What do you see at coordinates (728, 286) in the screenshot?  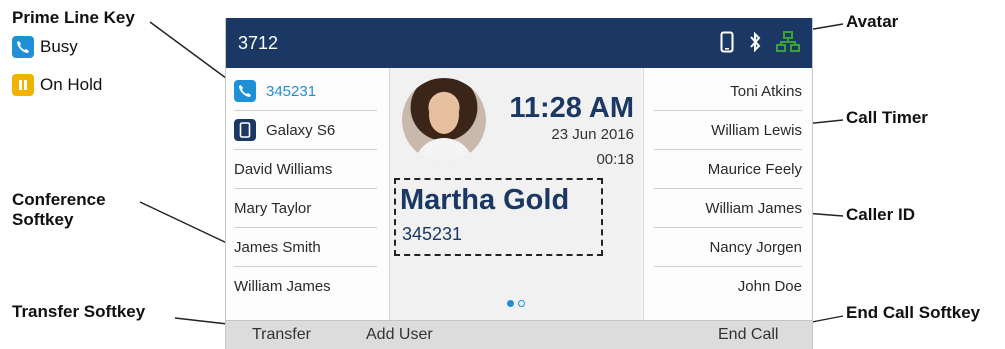 I see `line-key-john-doe: John Doe` at bounding box center [728, 286].